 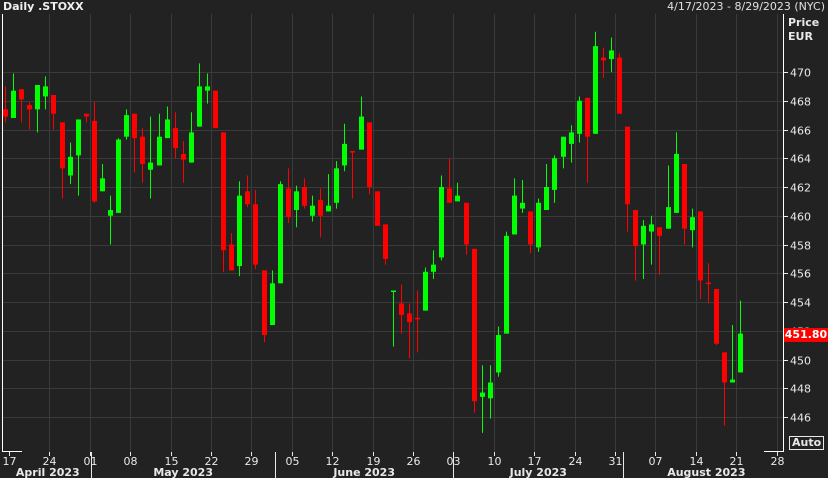 What do you see at coordinates (495, 461) in the screenshot?
I see `x-tick-label: 10` at bounding box center [495, 461].